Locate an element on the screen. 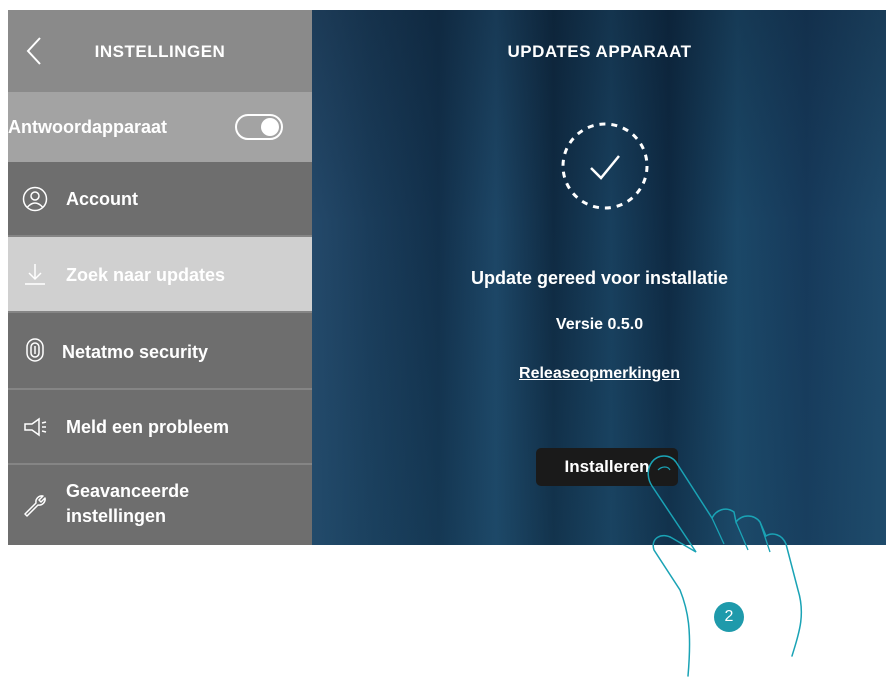 The image size is (886, 681). sidebar-item-advanced-settings: Geavanceerde instellingen is located at coordinates (160, 505).